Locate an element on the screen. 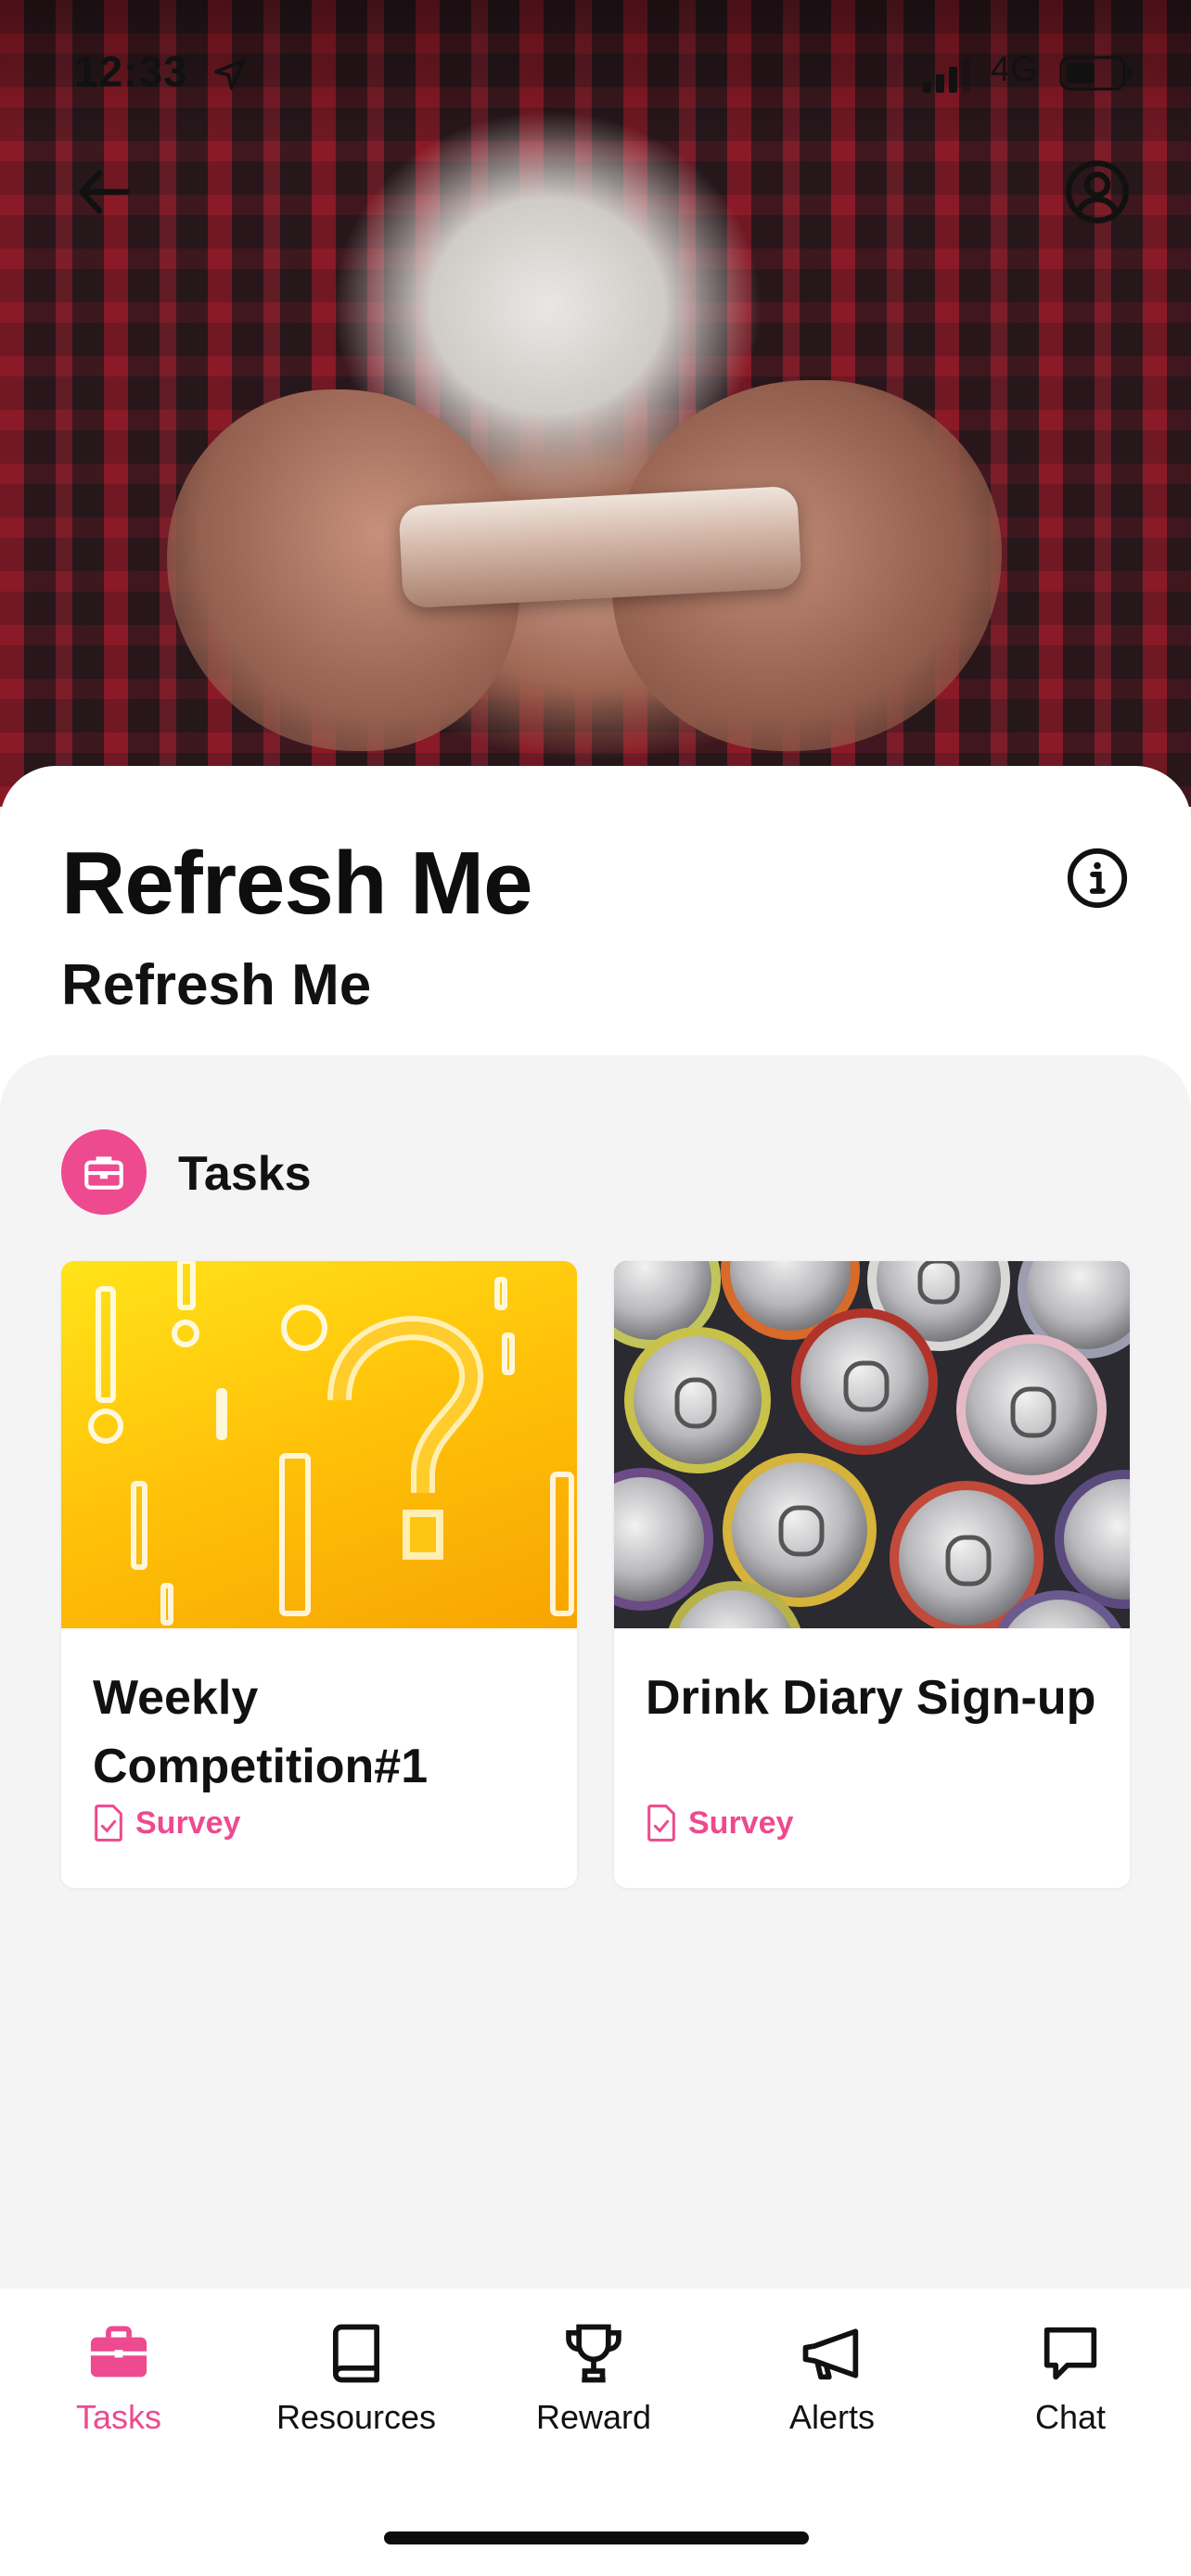 This screenshot has width=1191, height=2576. nav-chat: Chat is located at coordinates (1070, 2383).